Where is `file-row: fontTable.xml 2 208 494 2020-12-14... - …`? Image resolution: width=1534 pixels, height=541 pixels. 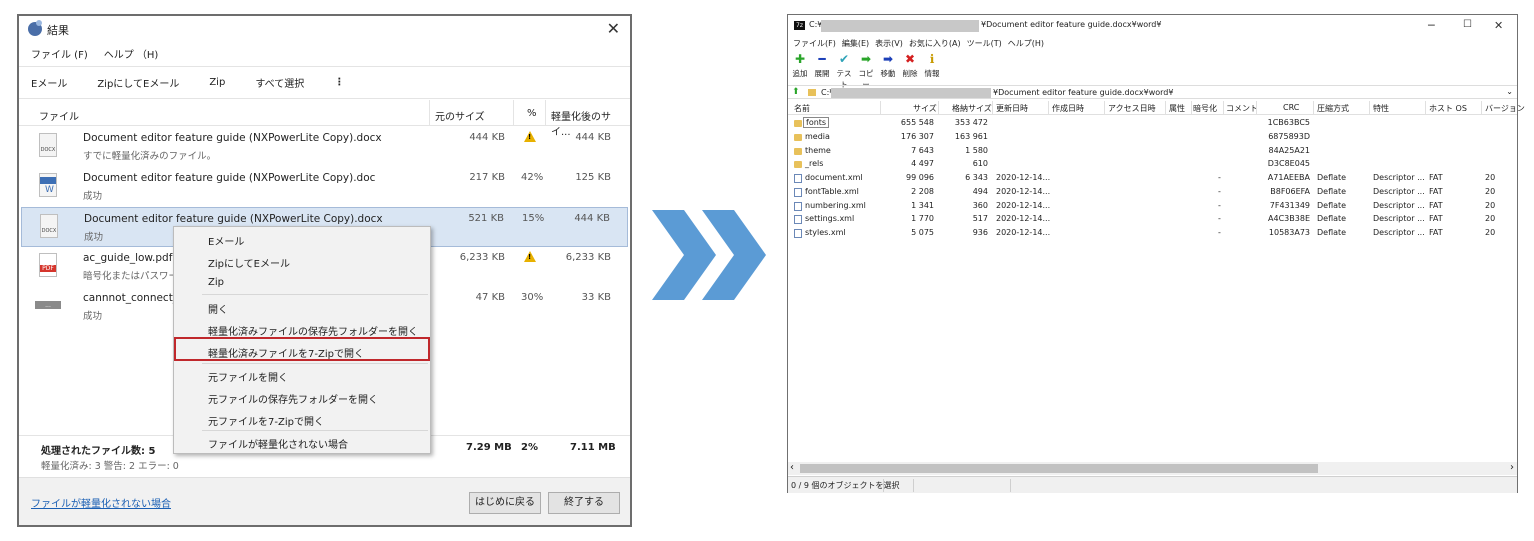 file-row: fontTable.xml 2 208 494 2020-12-14... - … is located at coordinates (1152, 193).